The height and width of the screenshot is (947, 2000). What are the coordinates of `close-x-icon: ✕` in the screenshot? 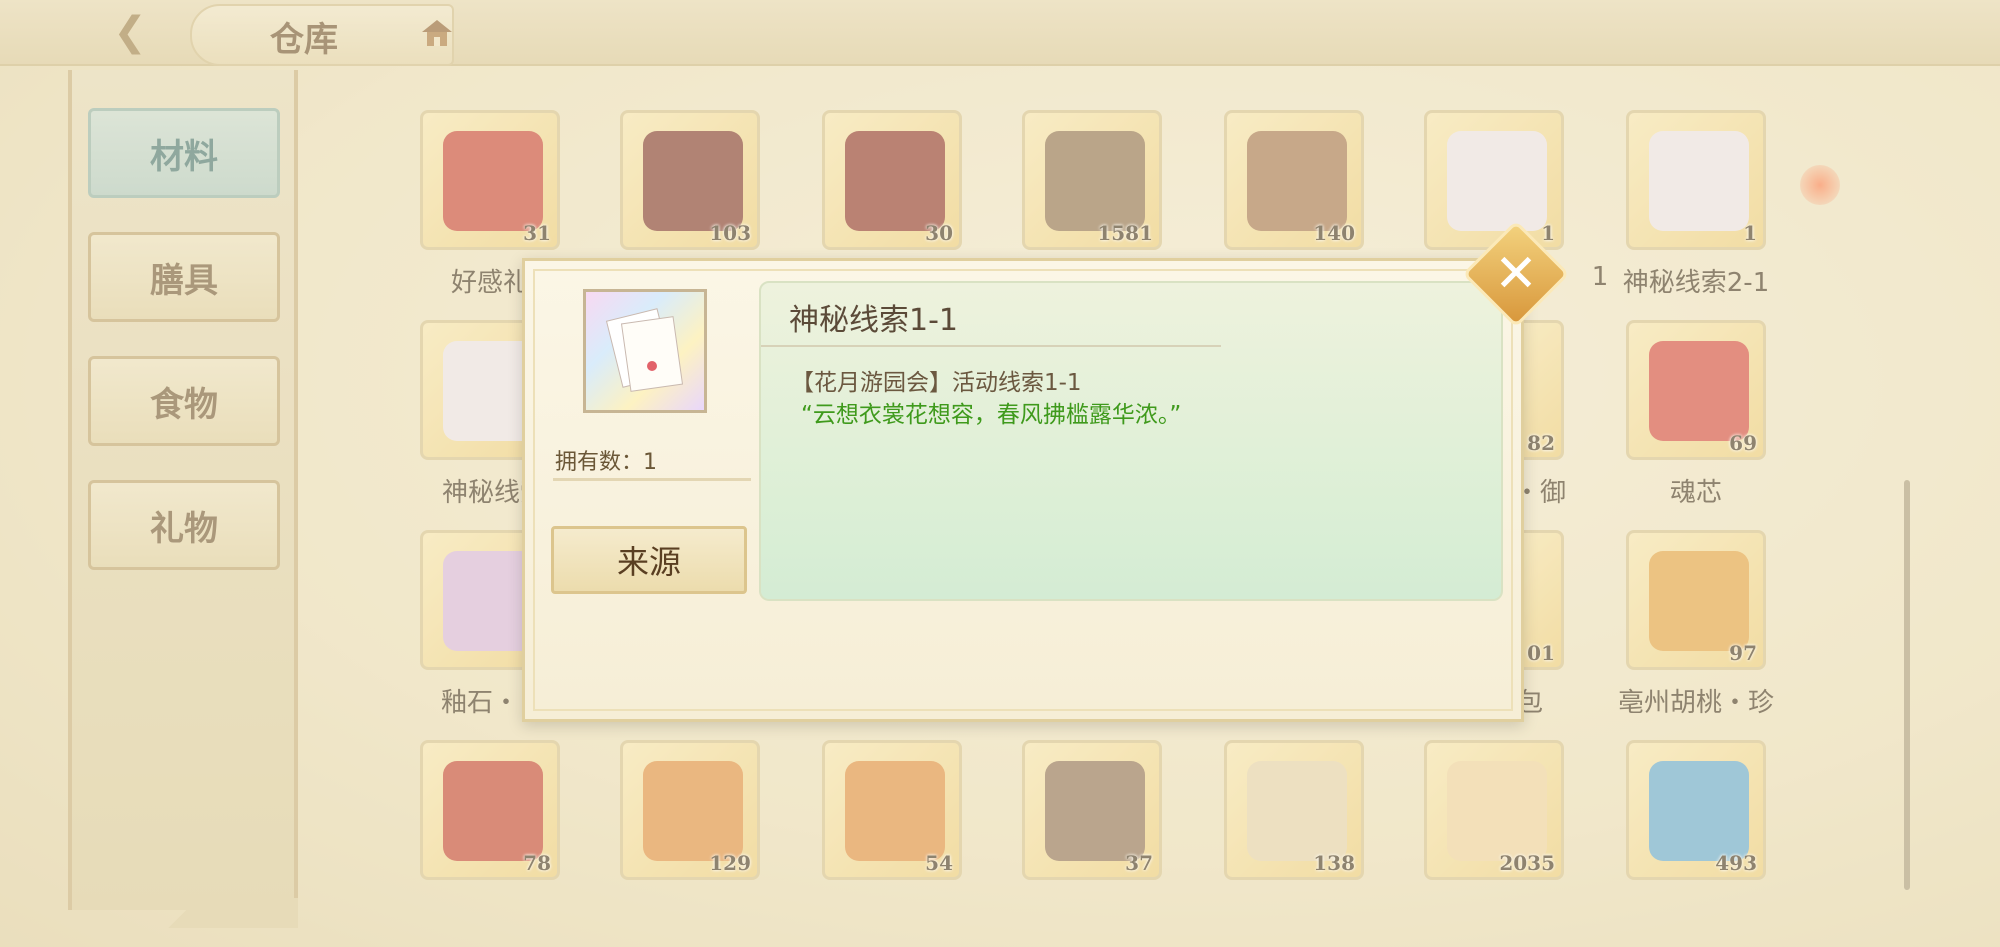 It's located at (1516, 274).